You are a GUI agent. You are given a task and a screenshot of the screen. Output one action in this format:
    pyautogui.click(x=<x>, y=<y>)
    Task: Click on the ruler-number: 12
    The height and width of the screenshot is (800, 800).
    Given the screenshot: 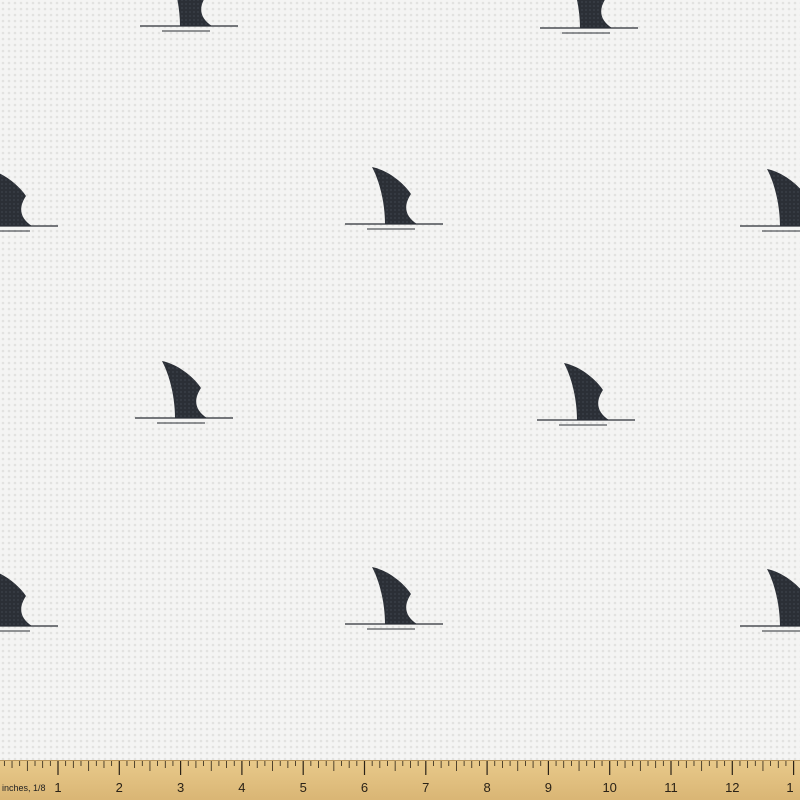 What is the action you would take?
    pyautogui.click(x=732, y=787)
    